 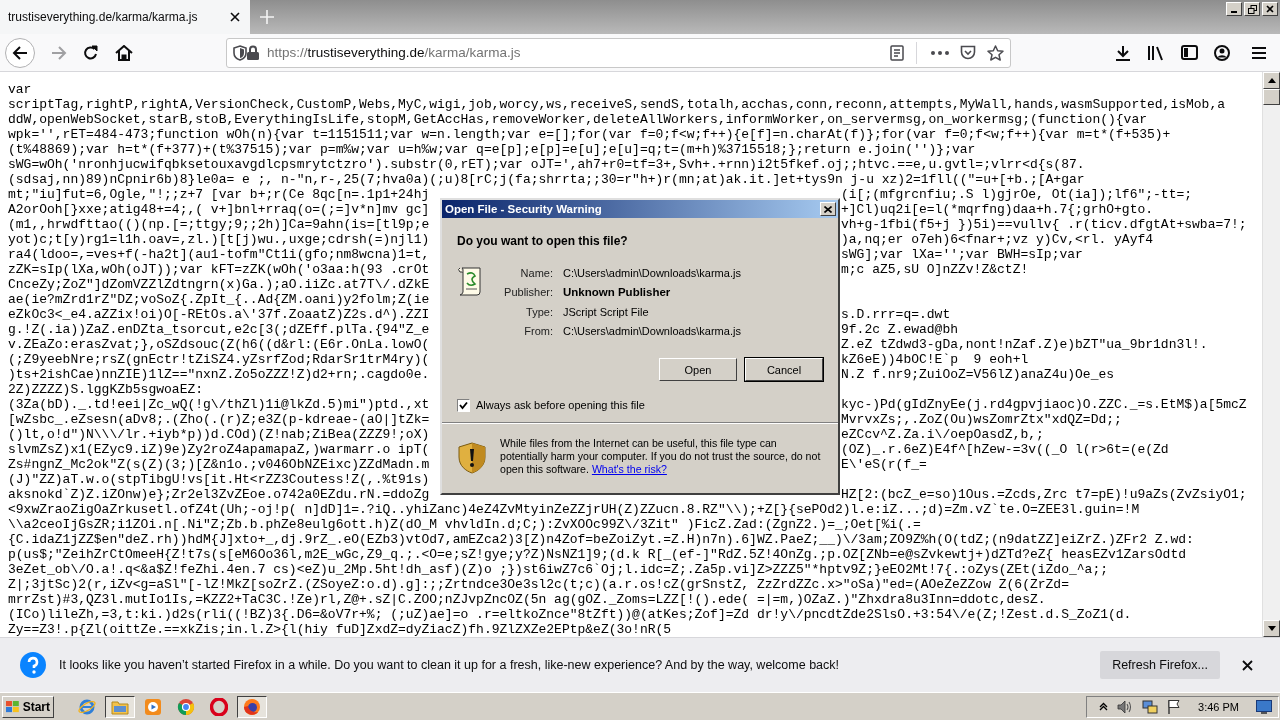 What do you see at coordinates (91, 52) in the screenshot?
I see `reload-icon` at bounding box center [91, 52].